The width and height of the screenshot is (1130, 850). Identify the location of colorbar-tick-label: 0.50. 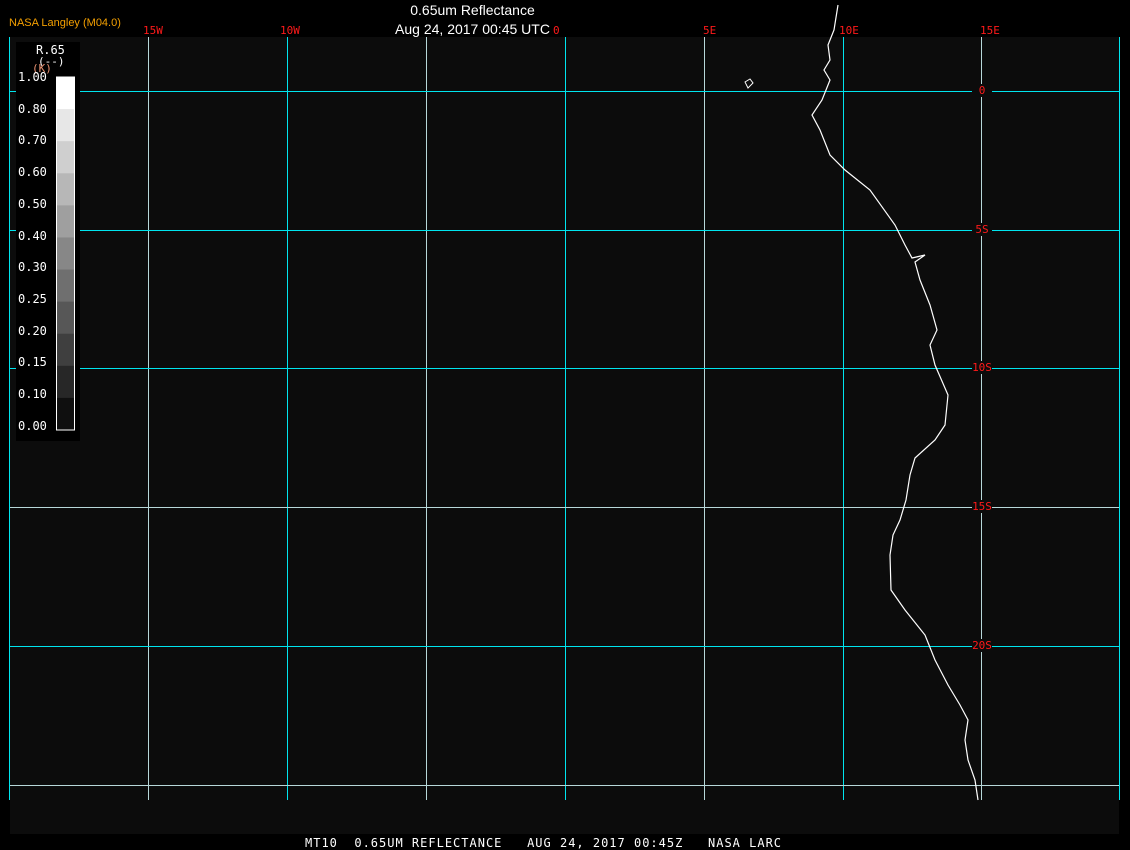
(32, 203).